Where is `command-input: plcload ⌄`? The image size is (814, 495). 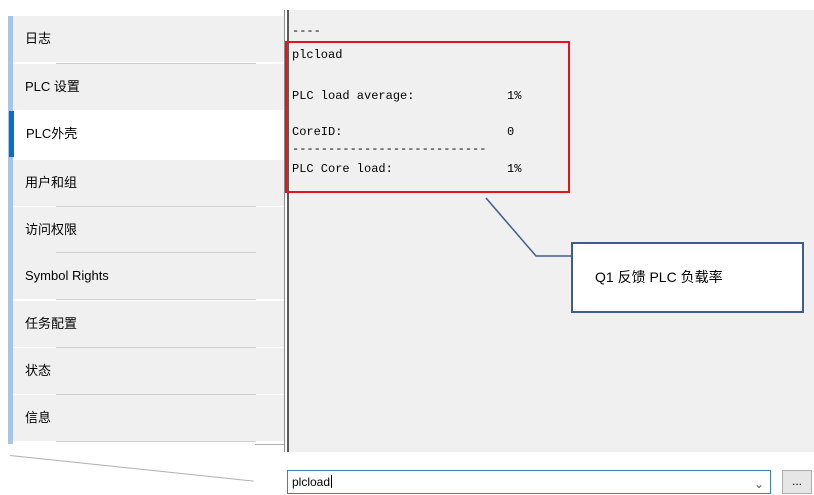 command-input: plcload ⌄ is located at coordinates (529, 482).